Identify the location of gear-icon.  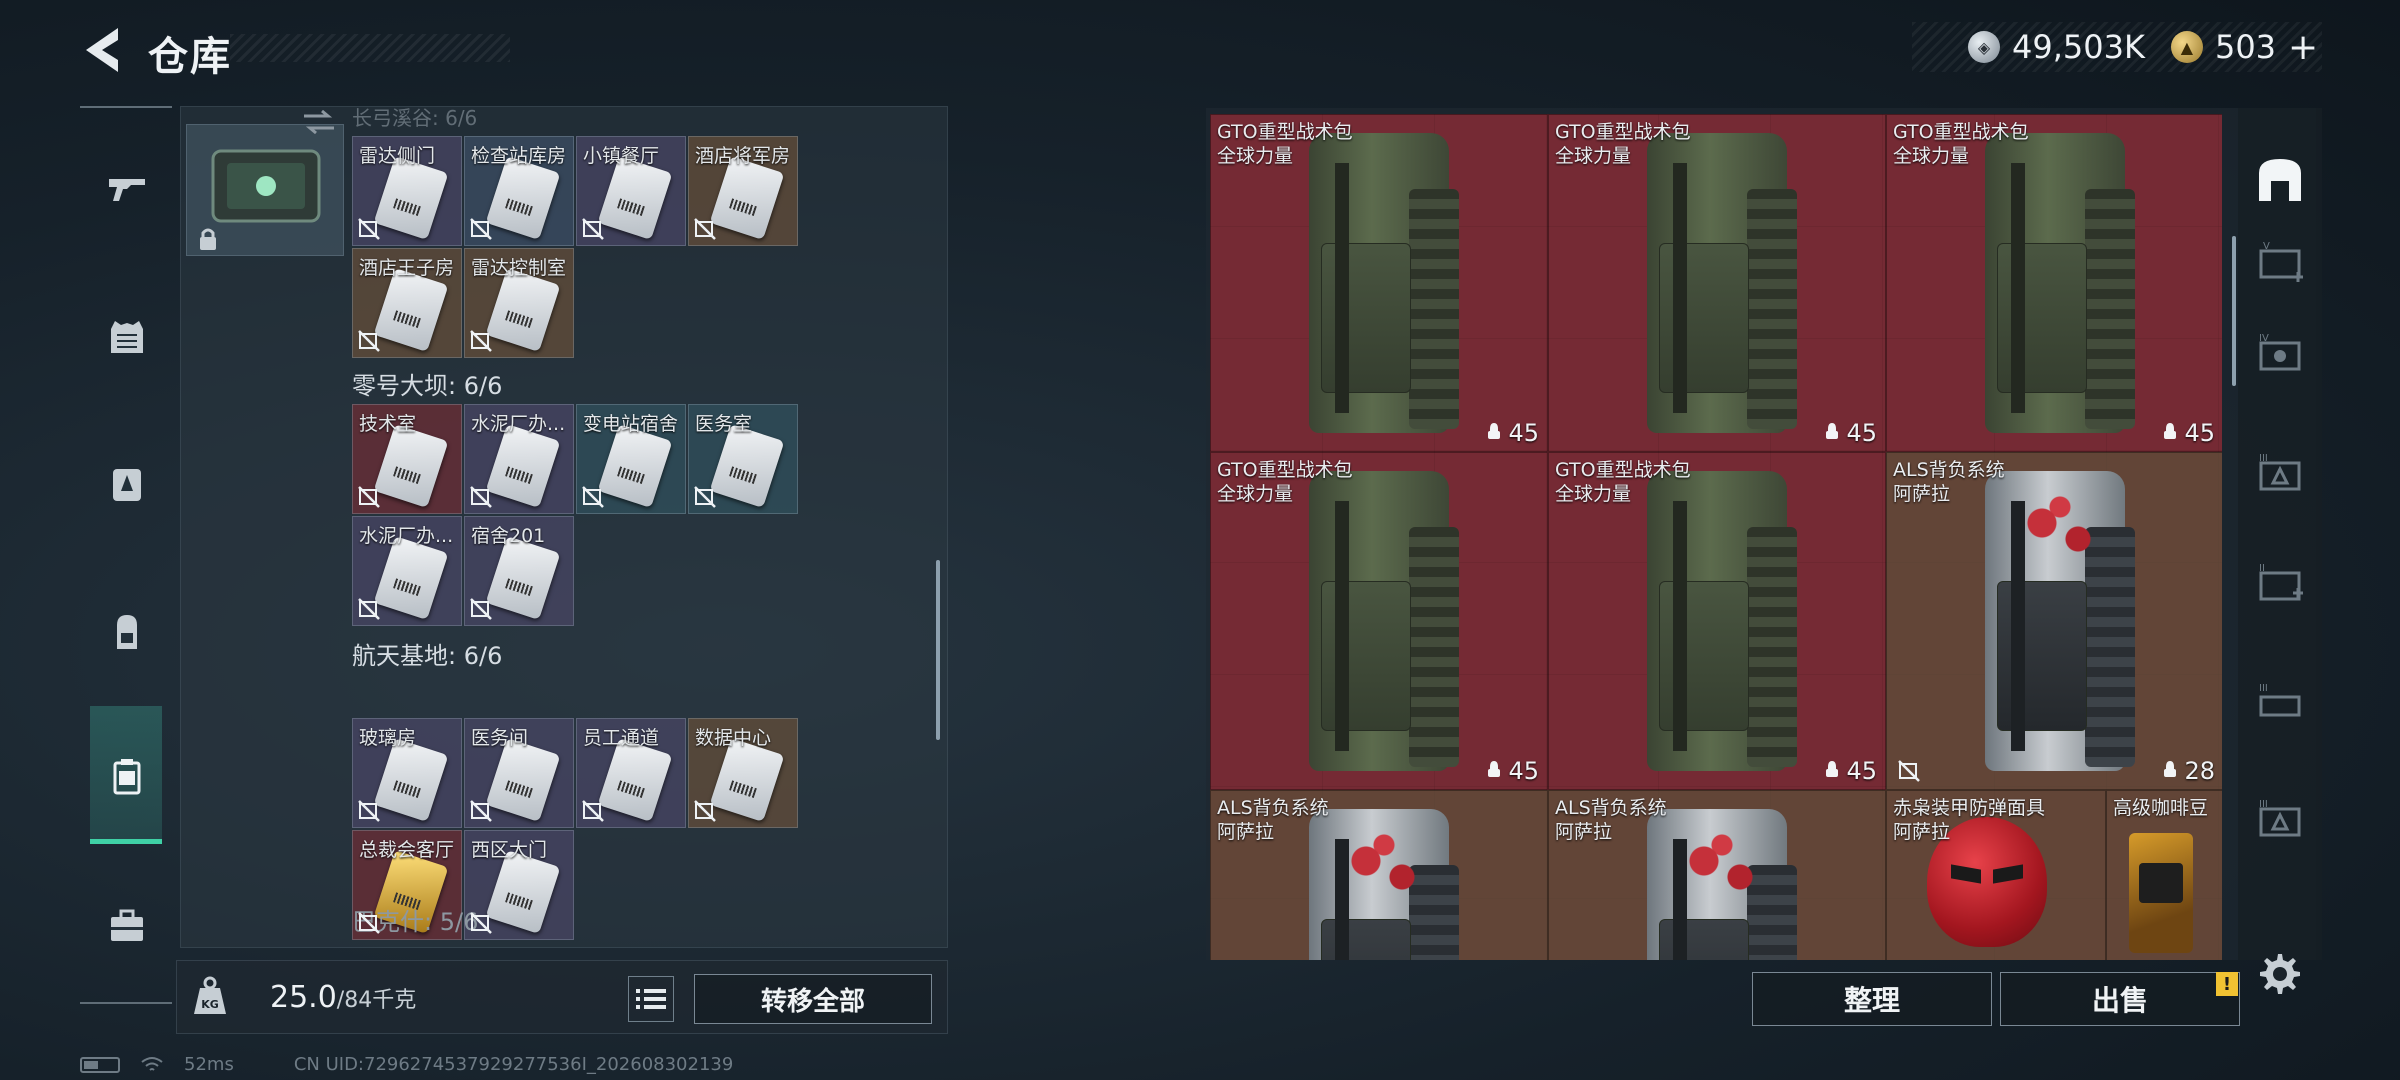
(2278, 974).